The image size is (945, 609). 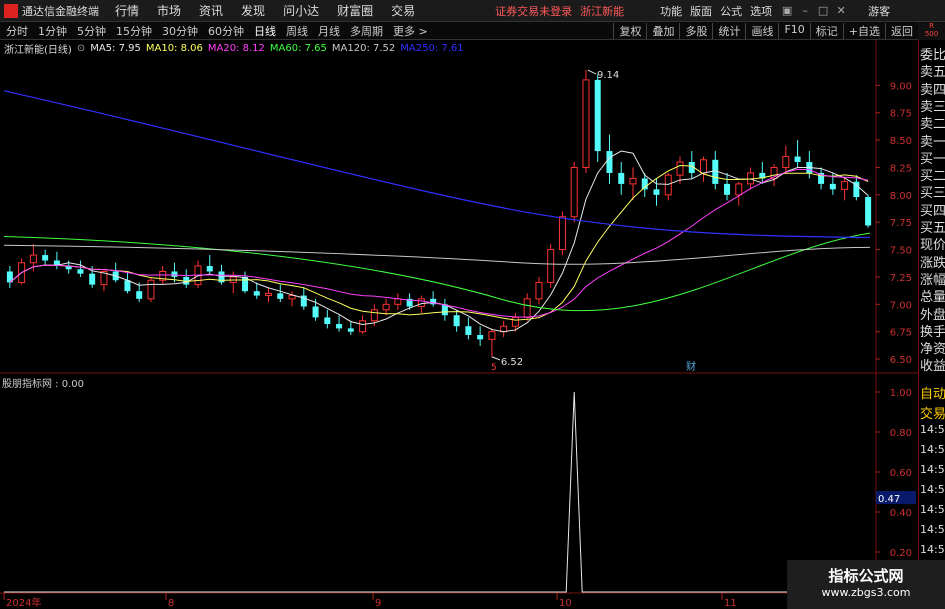 What do you see at coordinates (211, 10) in the screenshot?
I see `menu-item-news: 资讯` at bounding box center [211, 10].